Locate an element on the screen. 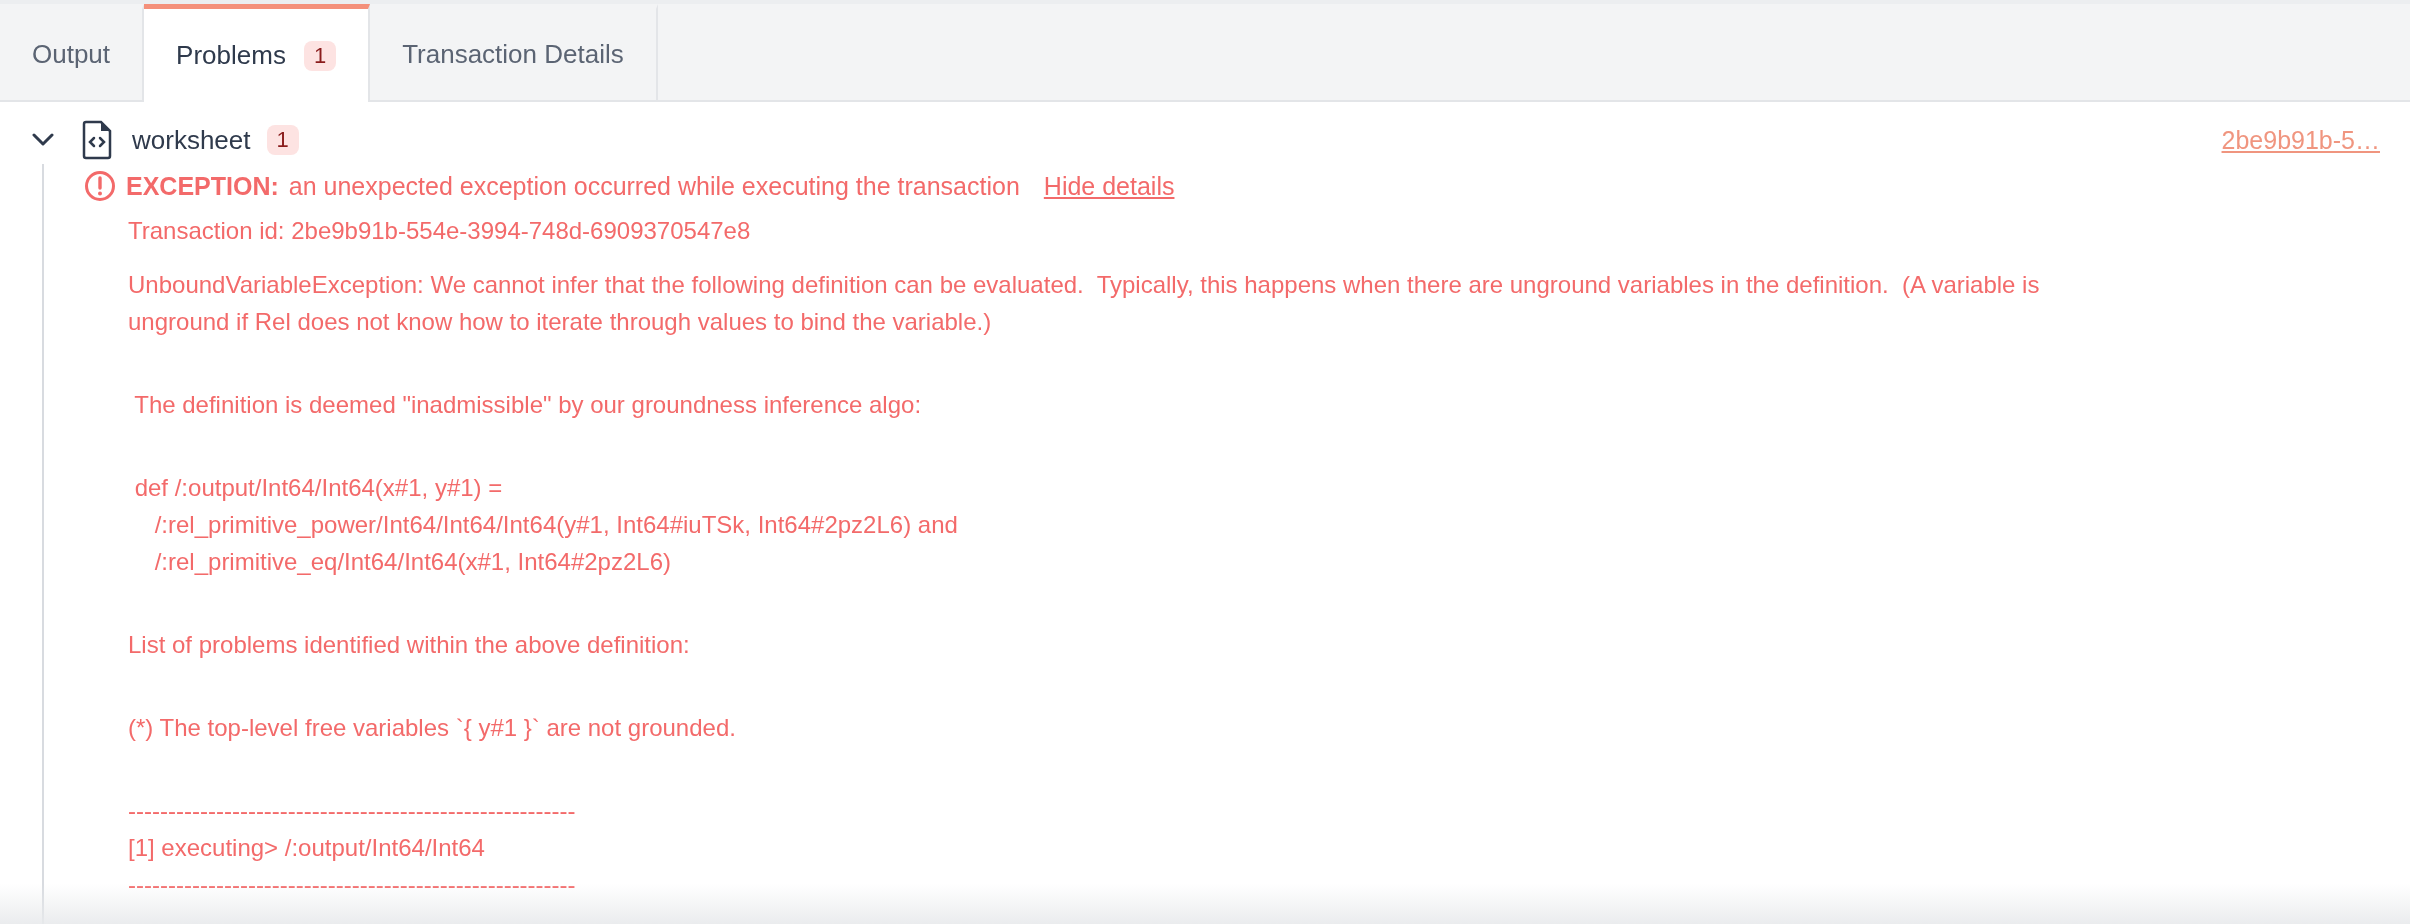 The width and height of the screenshot is (2410, 924). error-message: an unexpected exception occurred while executing the transaction is located at coordinates (654, 186).